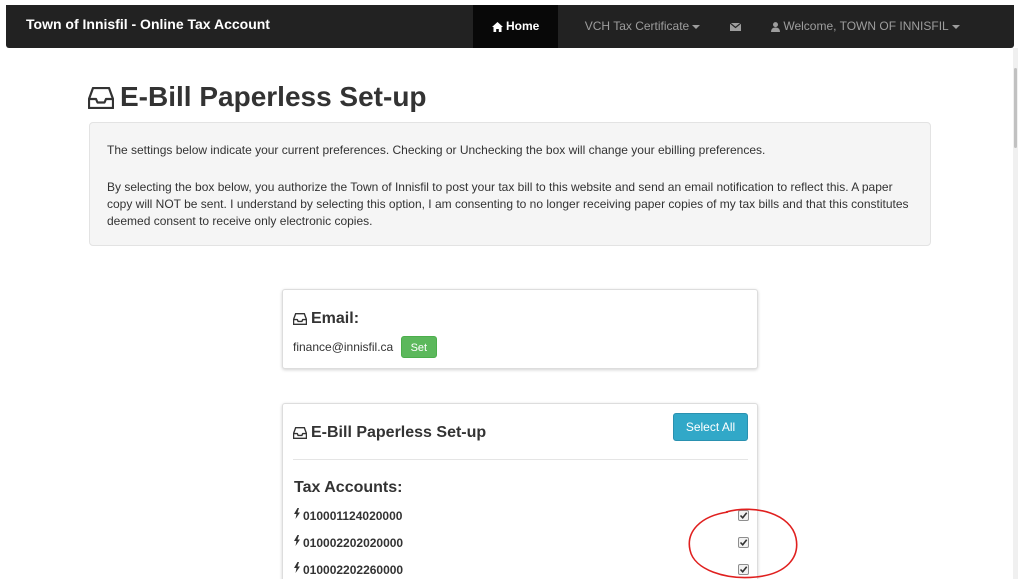 The image size is (1018, 579). Describe the element at coordinates (497, 26) in the screenshot. I see `home-icon` at that location.